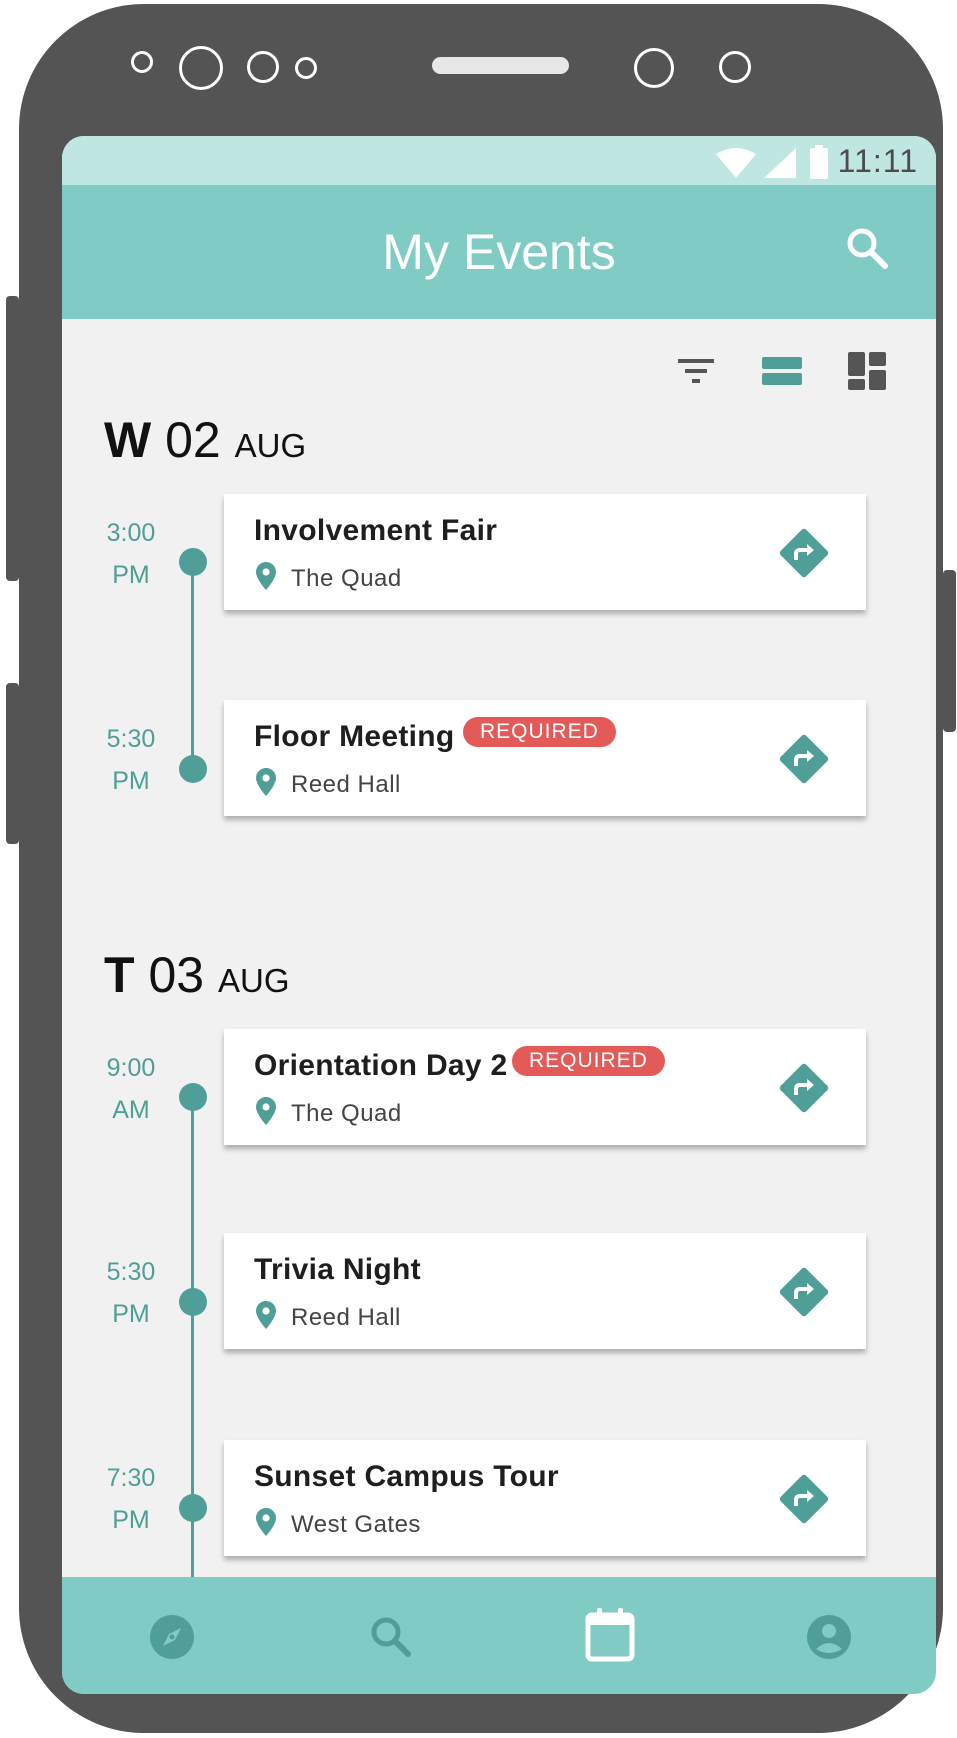 The height and width of the screenshot is (1738, 957). I want to click on power-button, so click(12, 438).